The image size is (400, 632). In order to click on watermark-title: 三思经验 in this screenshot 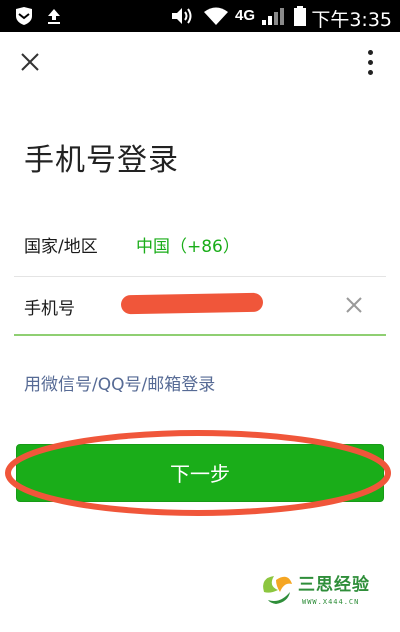, I will do `click(334, 585)`.